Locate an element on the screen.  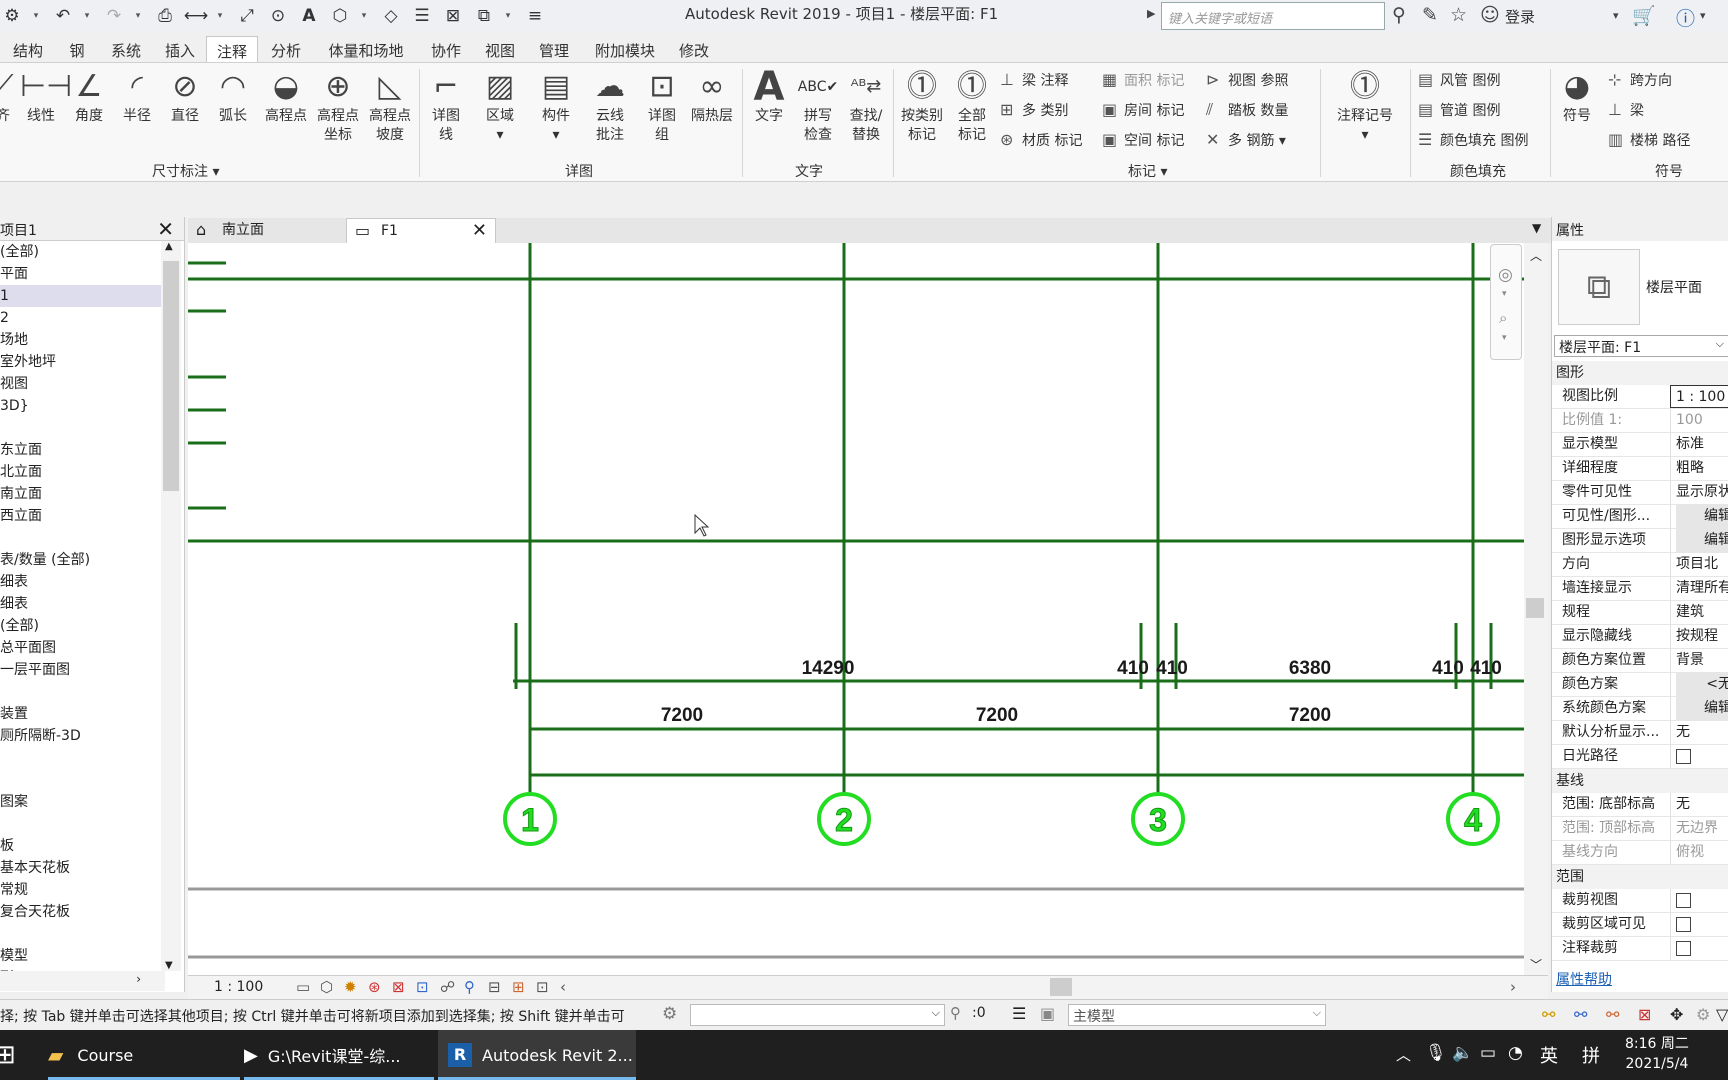
dimension-icon: ⤢ is located at coordinates (247, 16).